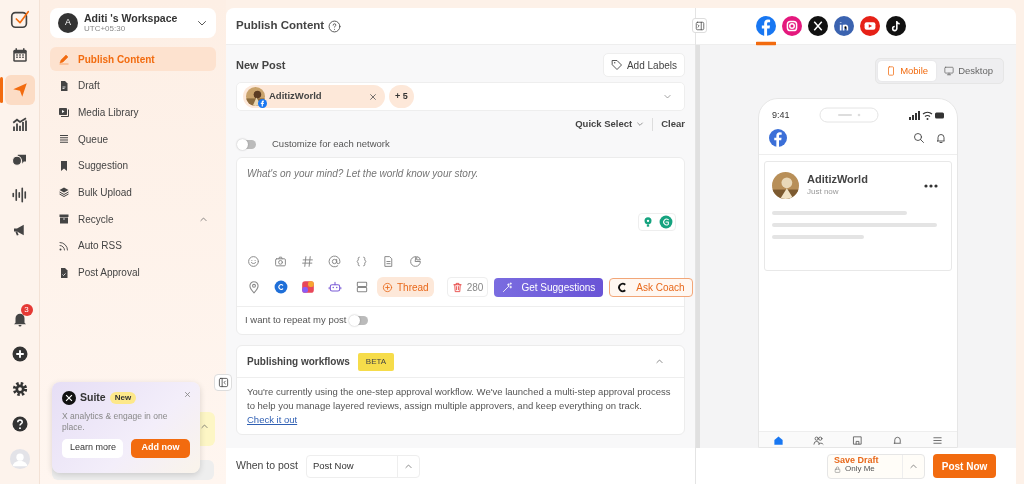  I want to click on settings-icon, so click(19, 389).